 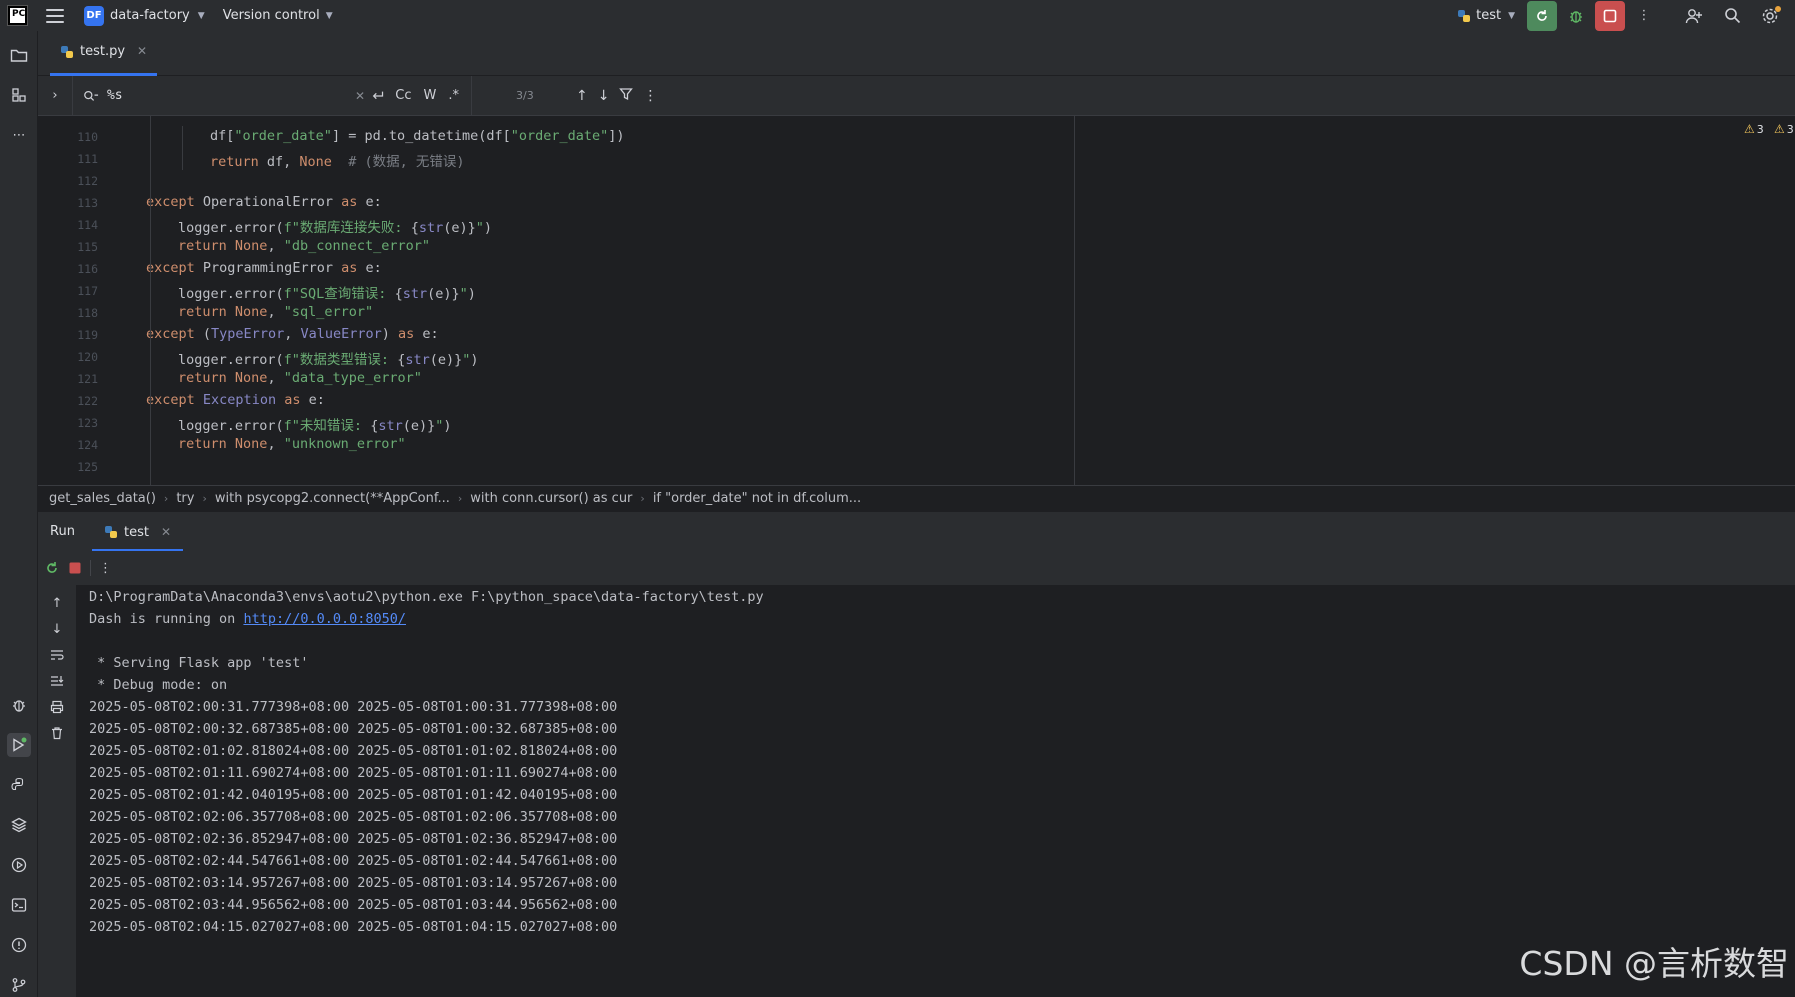 What do you see at coordinates (626, 96) in the screenshot?
I see `filter-icon` at bounding box center [626, 96].